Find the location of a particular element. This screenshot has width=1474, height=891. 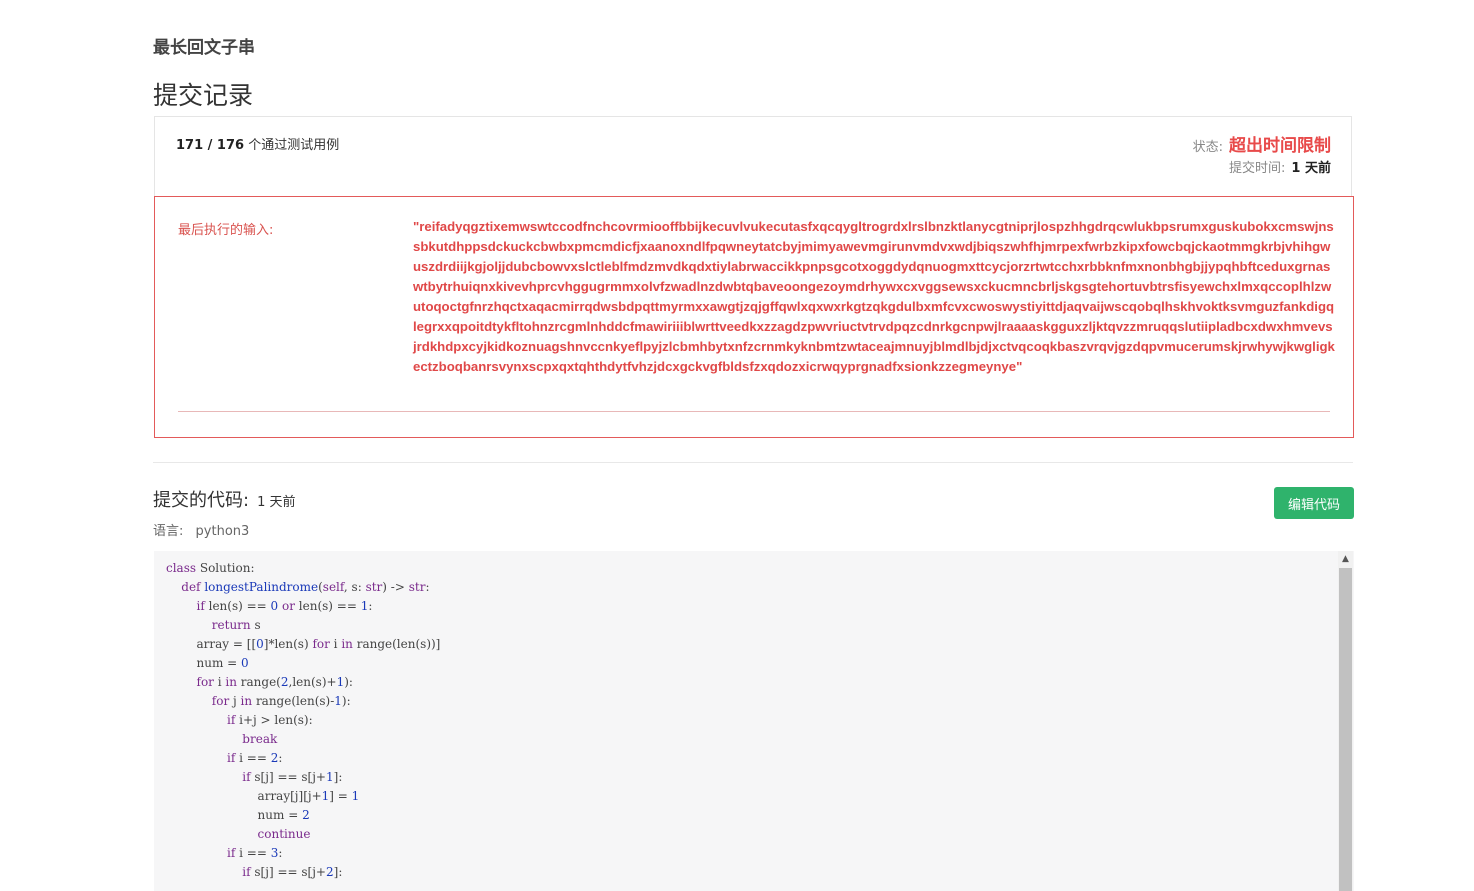

code-line: if s[j] == s[j+2]: is located at coordinates (292, 872).